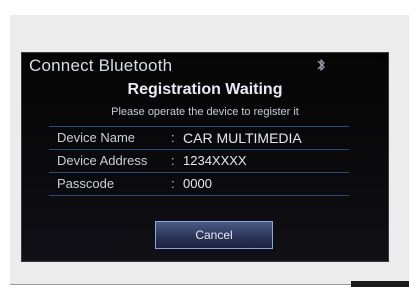  What do you see at coordinates (96, 137) in the screenshot?
I see `device-name-label: Device Name` at bounding box center [96, 137].